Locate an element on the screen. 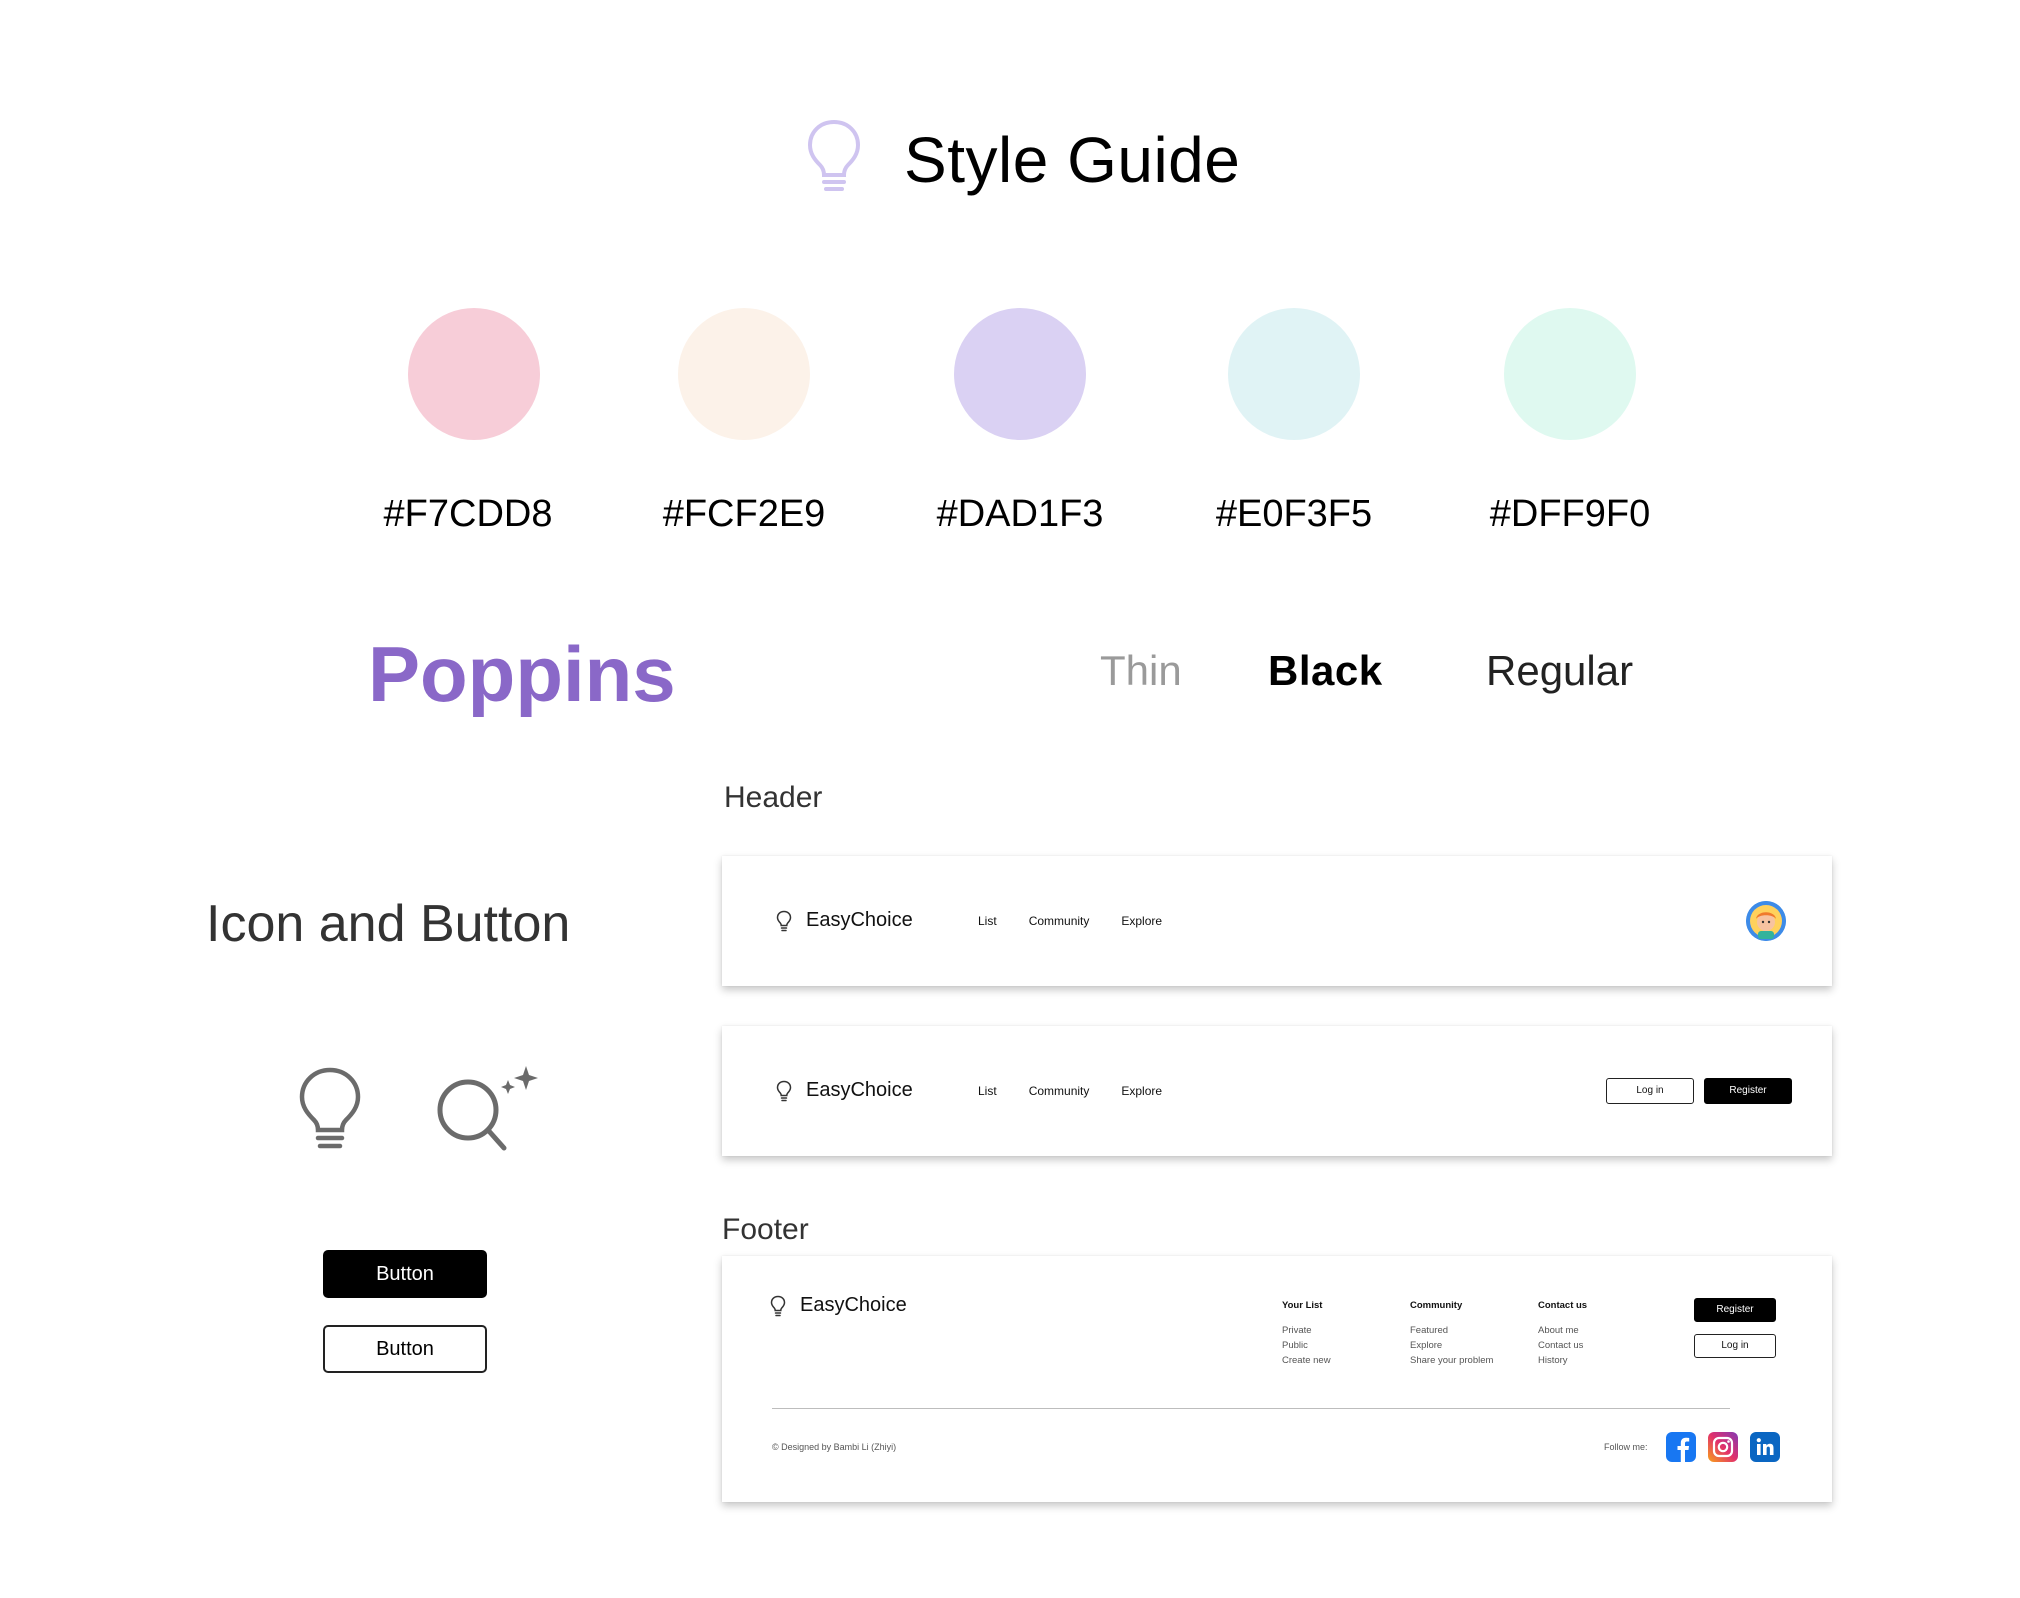 The height and width of the screenshot is (1598, 2020). footer-column-heading: Your List is located at coordinates (1302, 1305).